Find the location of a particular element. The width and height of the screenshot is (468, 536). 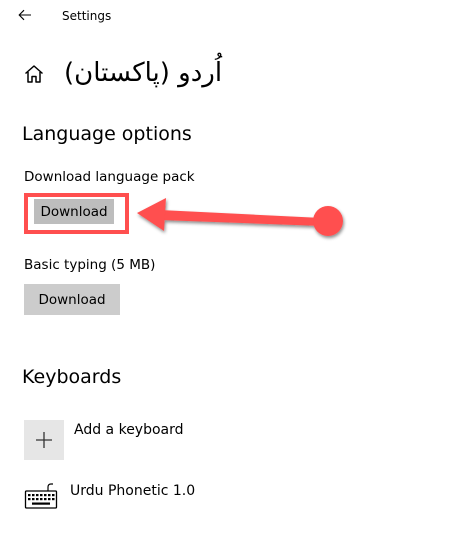

keyboard-item-urdu-phonetic: Urdu Phonetic 1.0 is located at coordinates (134, 496).